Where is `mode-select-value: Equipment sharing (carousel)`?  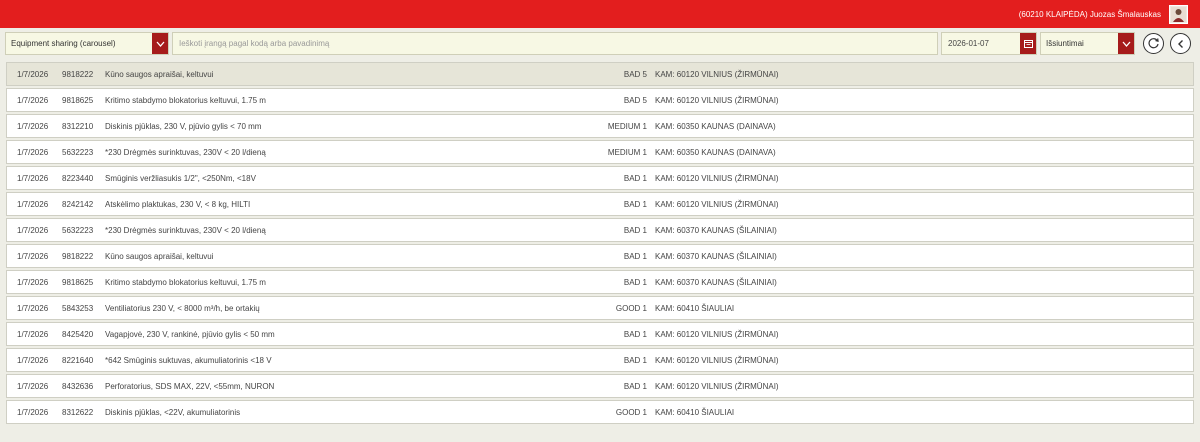 mode-select-value: Equipment sharing (carousel) is located at coordinates (63, 43).